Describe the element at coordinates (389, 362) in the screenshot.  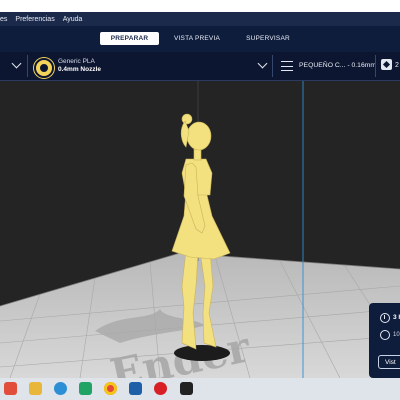
I see `preview-button: Vist` at that location.